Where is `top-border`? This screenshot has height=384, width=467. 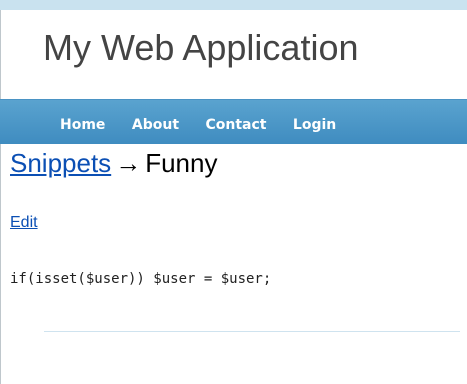
top-border is located at coordinates (233, 5).